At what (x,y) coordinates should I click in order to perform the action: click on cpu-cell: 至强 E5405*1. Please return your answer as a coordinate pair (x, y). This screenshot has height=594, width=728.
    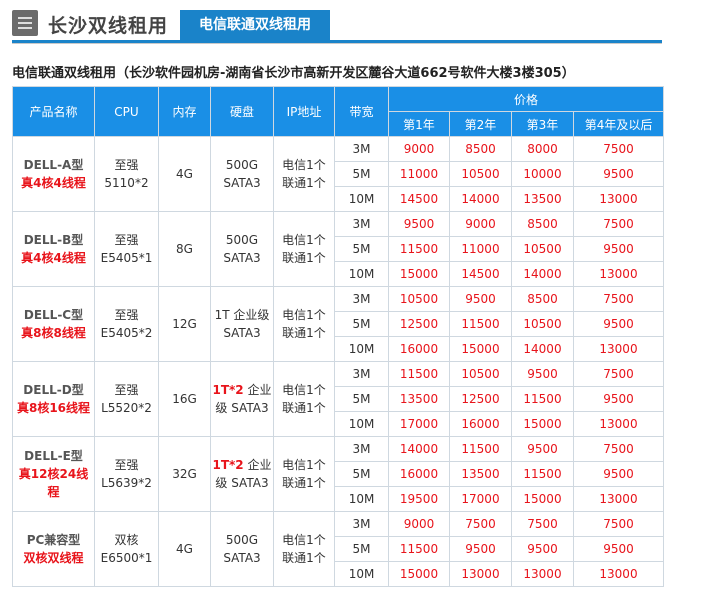
    Looking at the image, I should click on (126, 249).